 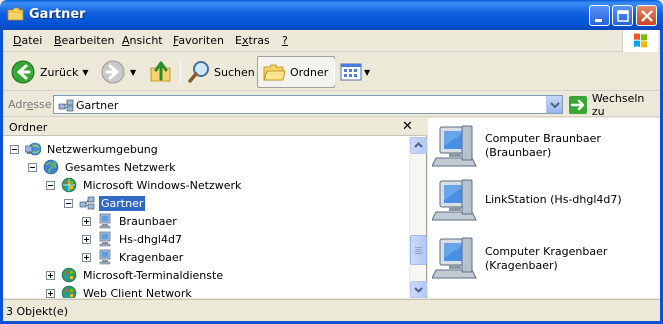 I want to click on menu-accel: A, so click(x=126, y=40).